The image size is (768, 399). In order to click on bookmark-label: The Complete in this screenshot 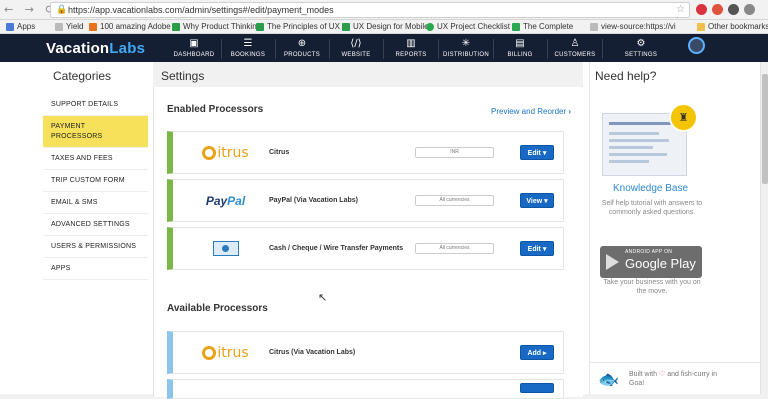, I will do `click(548, 26)`.